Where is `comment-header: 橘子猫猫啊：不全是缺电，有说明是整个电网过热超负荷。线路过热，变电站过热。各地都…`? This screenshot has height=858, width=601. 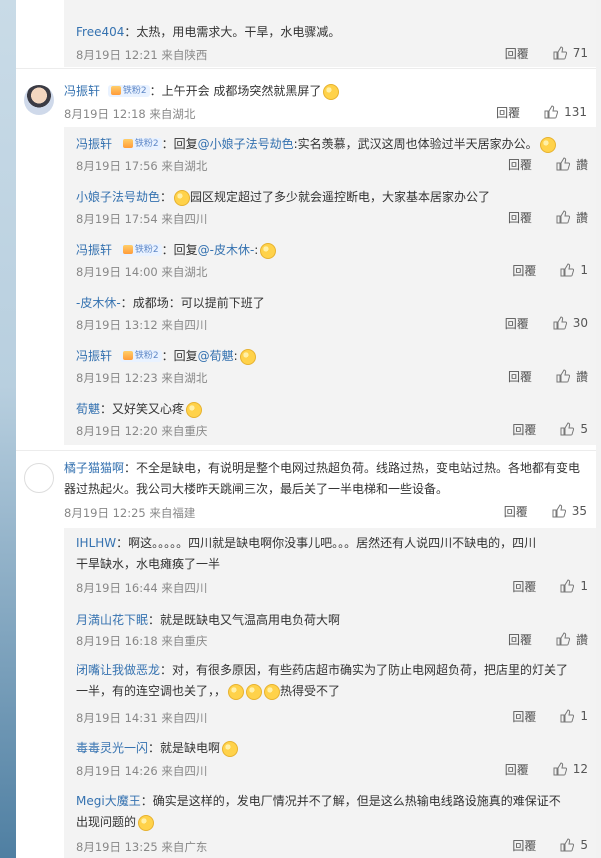
comment-header: 橘子猫猫啊：不全是缺电，有说明是整个电网过热超负荷。线路过热，变电站过热。各地都… is located at coordinates (322, 478).